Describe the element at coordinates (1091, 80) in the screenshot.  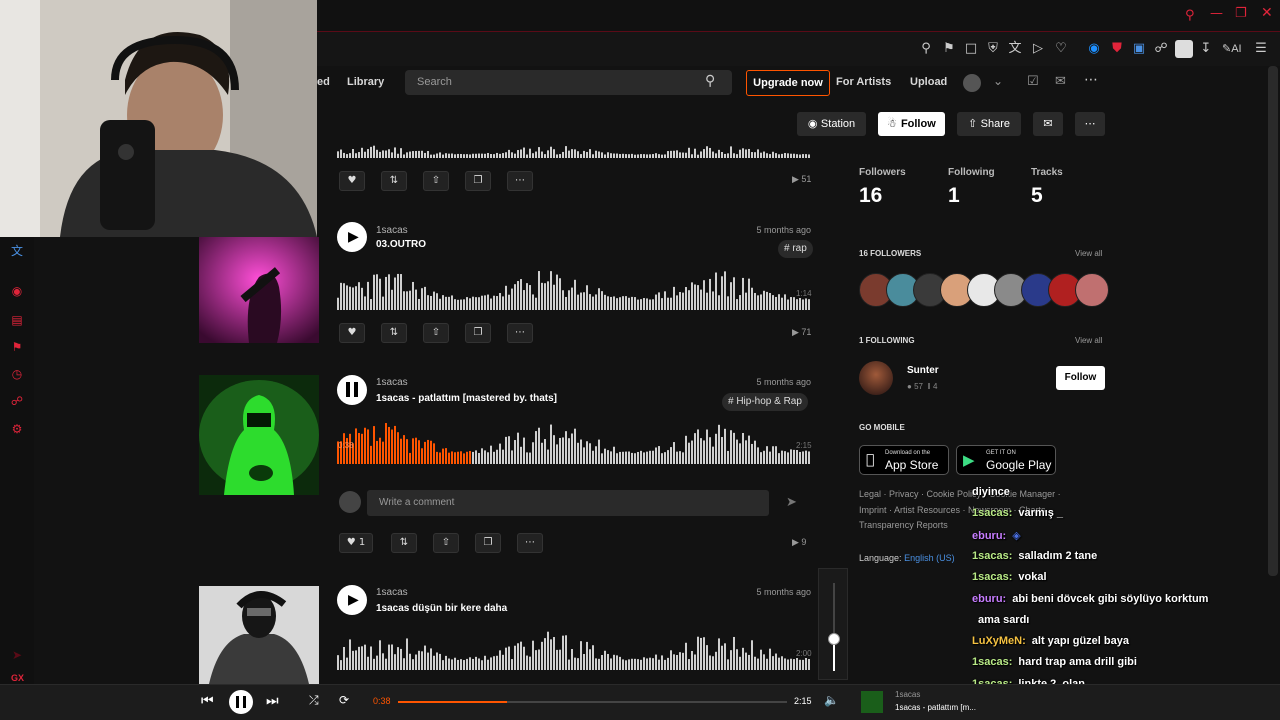
I see `more-menu-icon: ⋯` at that location.